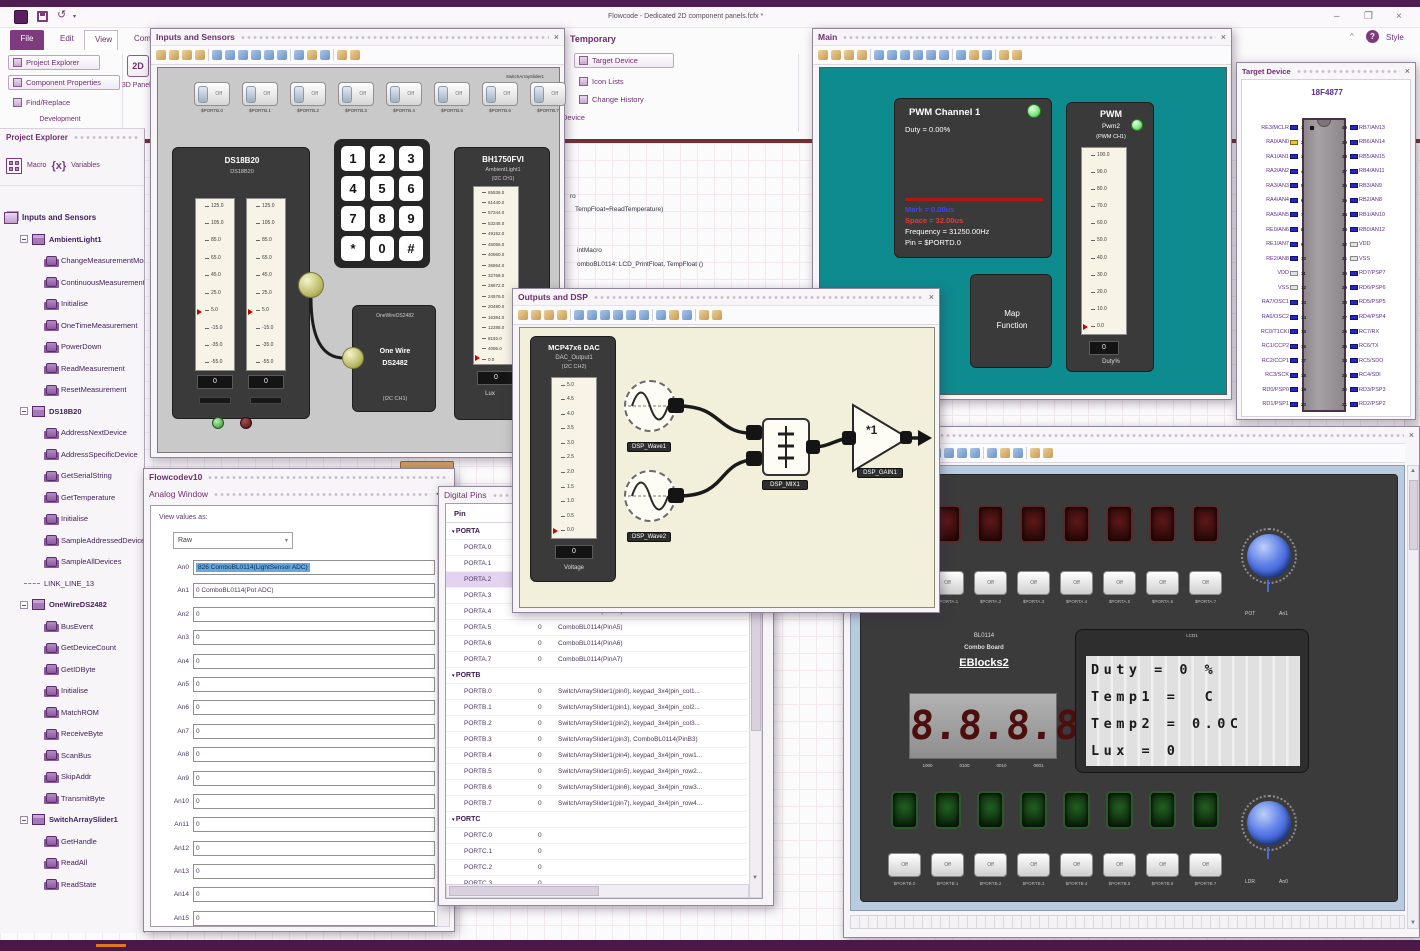 The width and height of the screenshot is (1420, 951). I want to click on tree-item: Initialise, so click(72, 519).